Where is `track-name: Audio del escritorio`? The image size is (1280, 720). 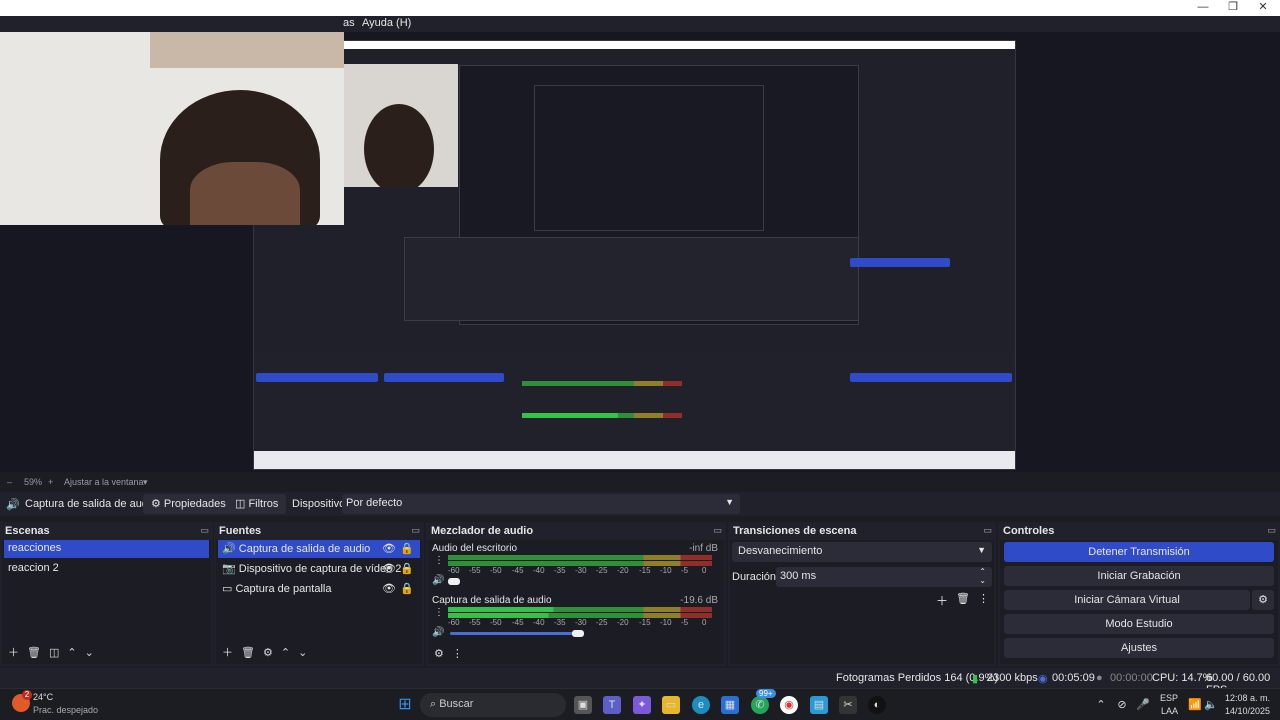 track-name: Audio del escritorio is located at coordinates (475, 548).